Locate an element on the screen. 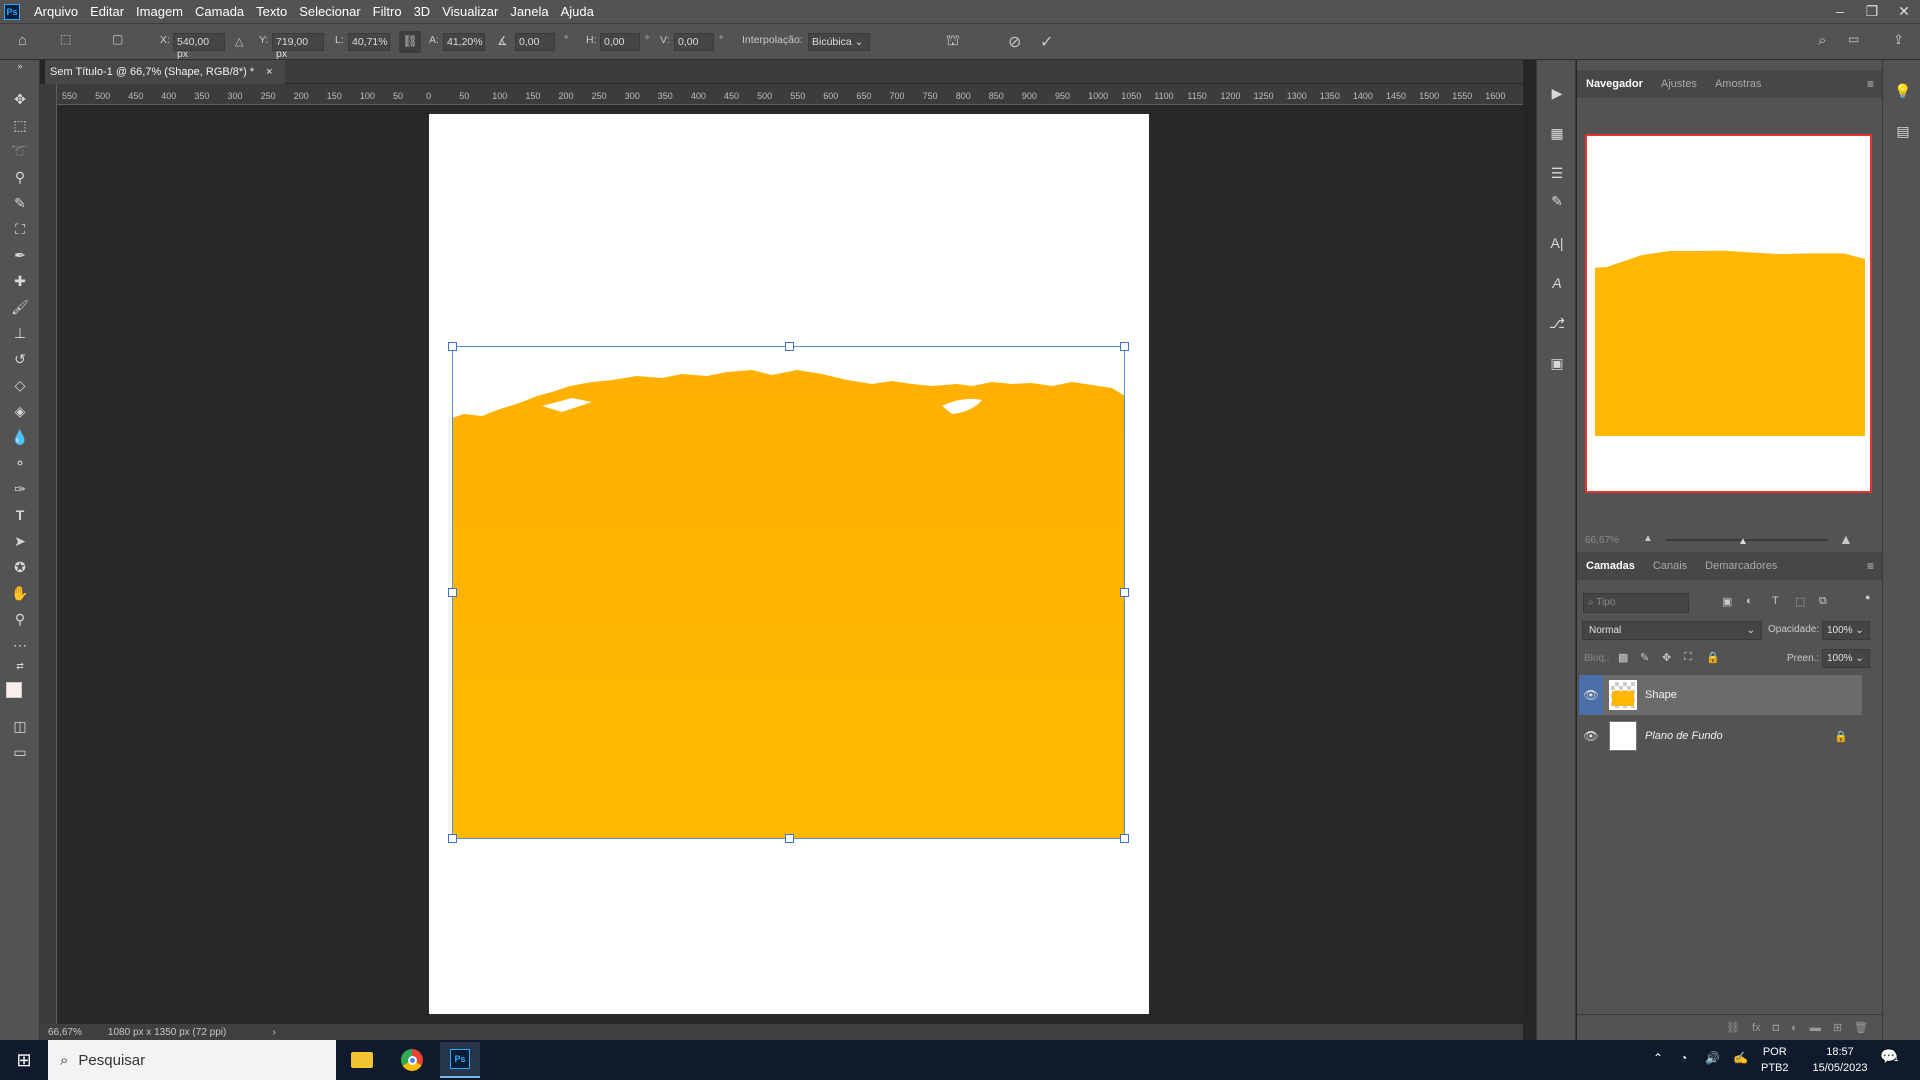  tab-canais: Canais is located at coordinates (1670, 566).